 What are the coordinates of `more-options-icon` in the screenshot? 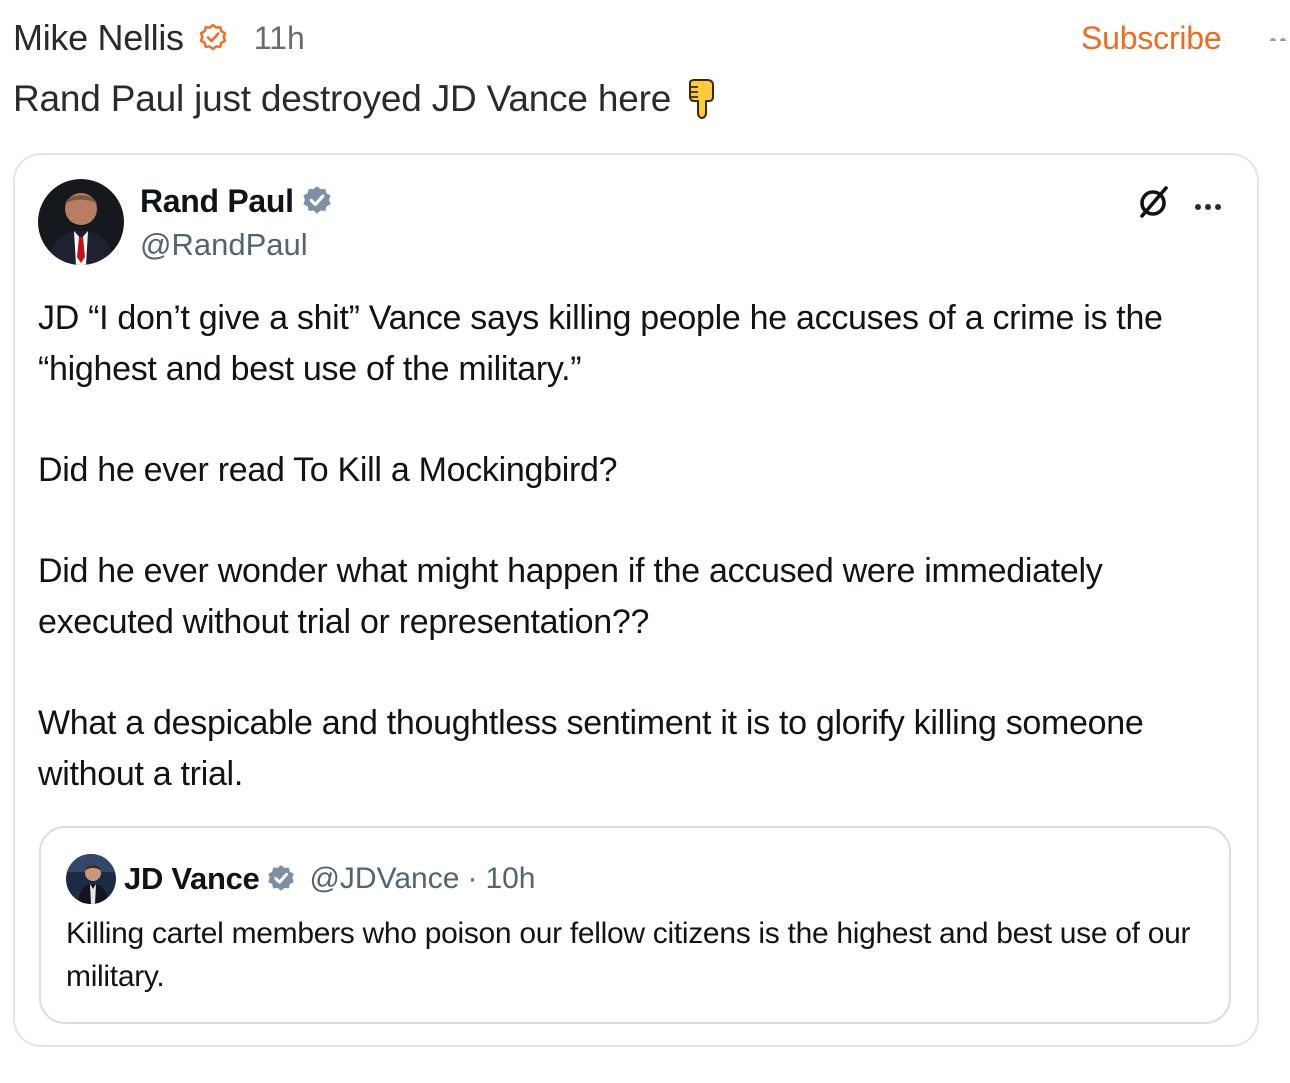 It's located at (1280, 36).